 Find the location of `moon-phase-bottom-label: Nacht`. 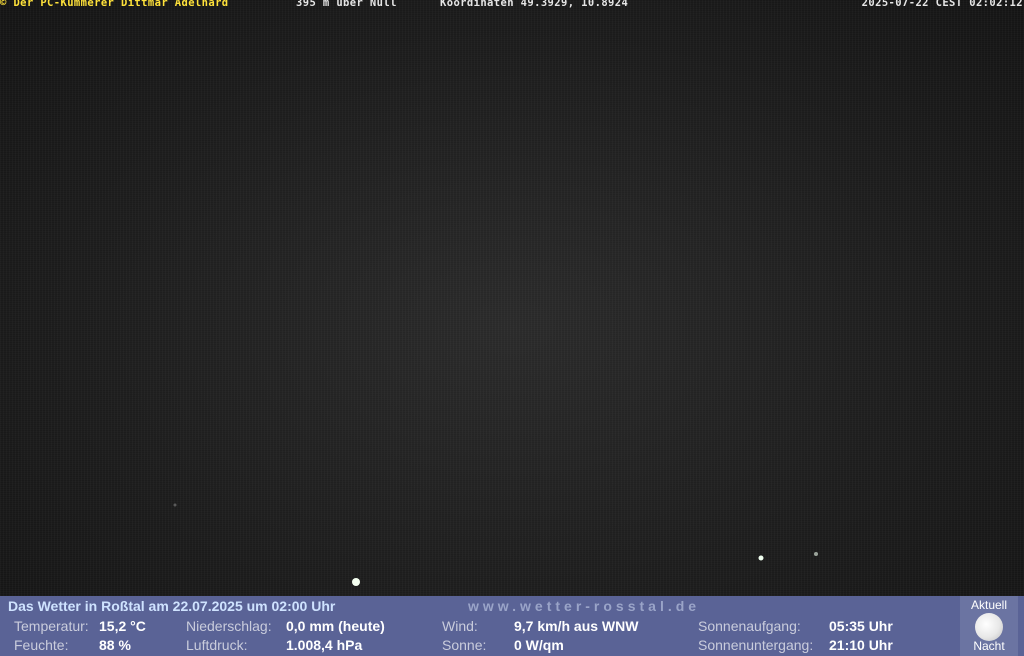

moon-phase-bottom-label: Nacht is located at coordinates (989, 646).